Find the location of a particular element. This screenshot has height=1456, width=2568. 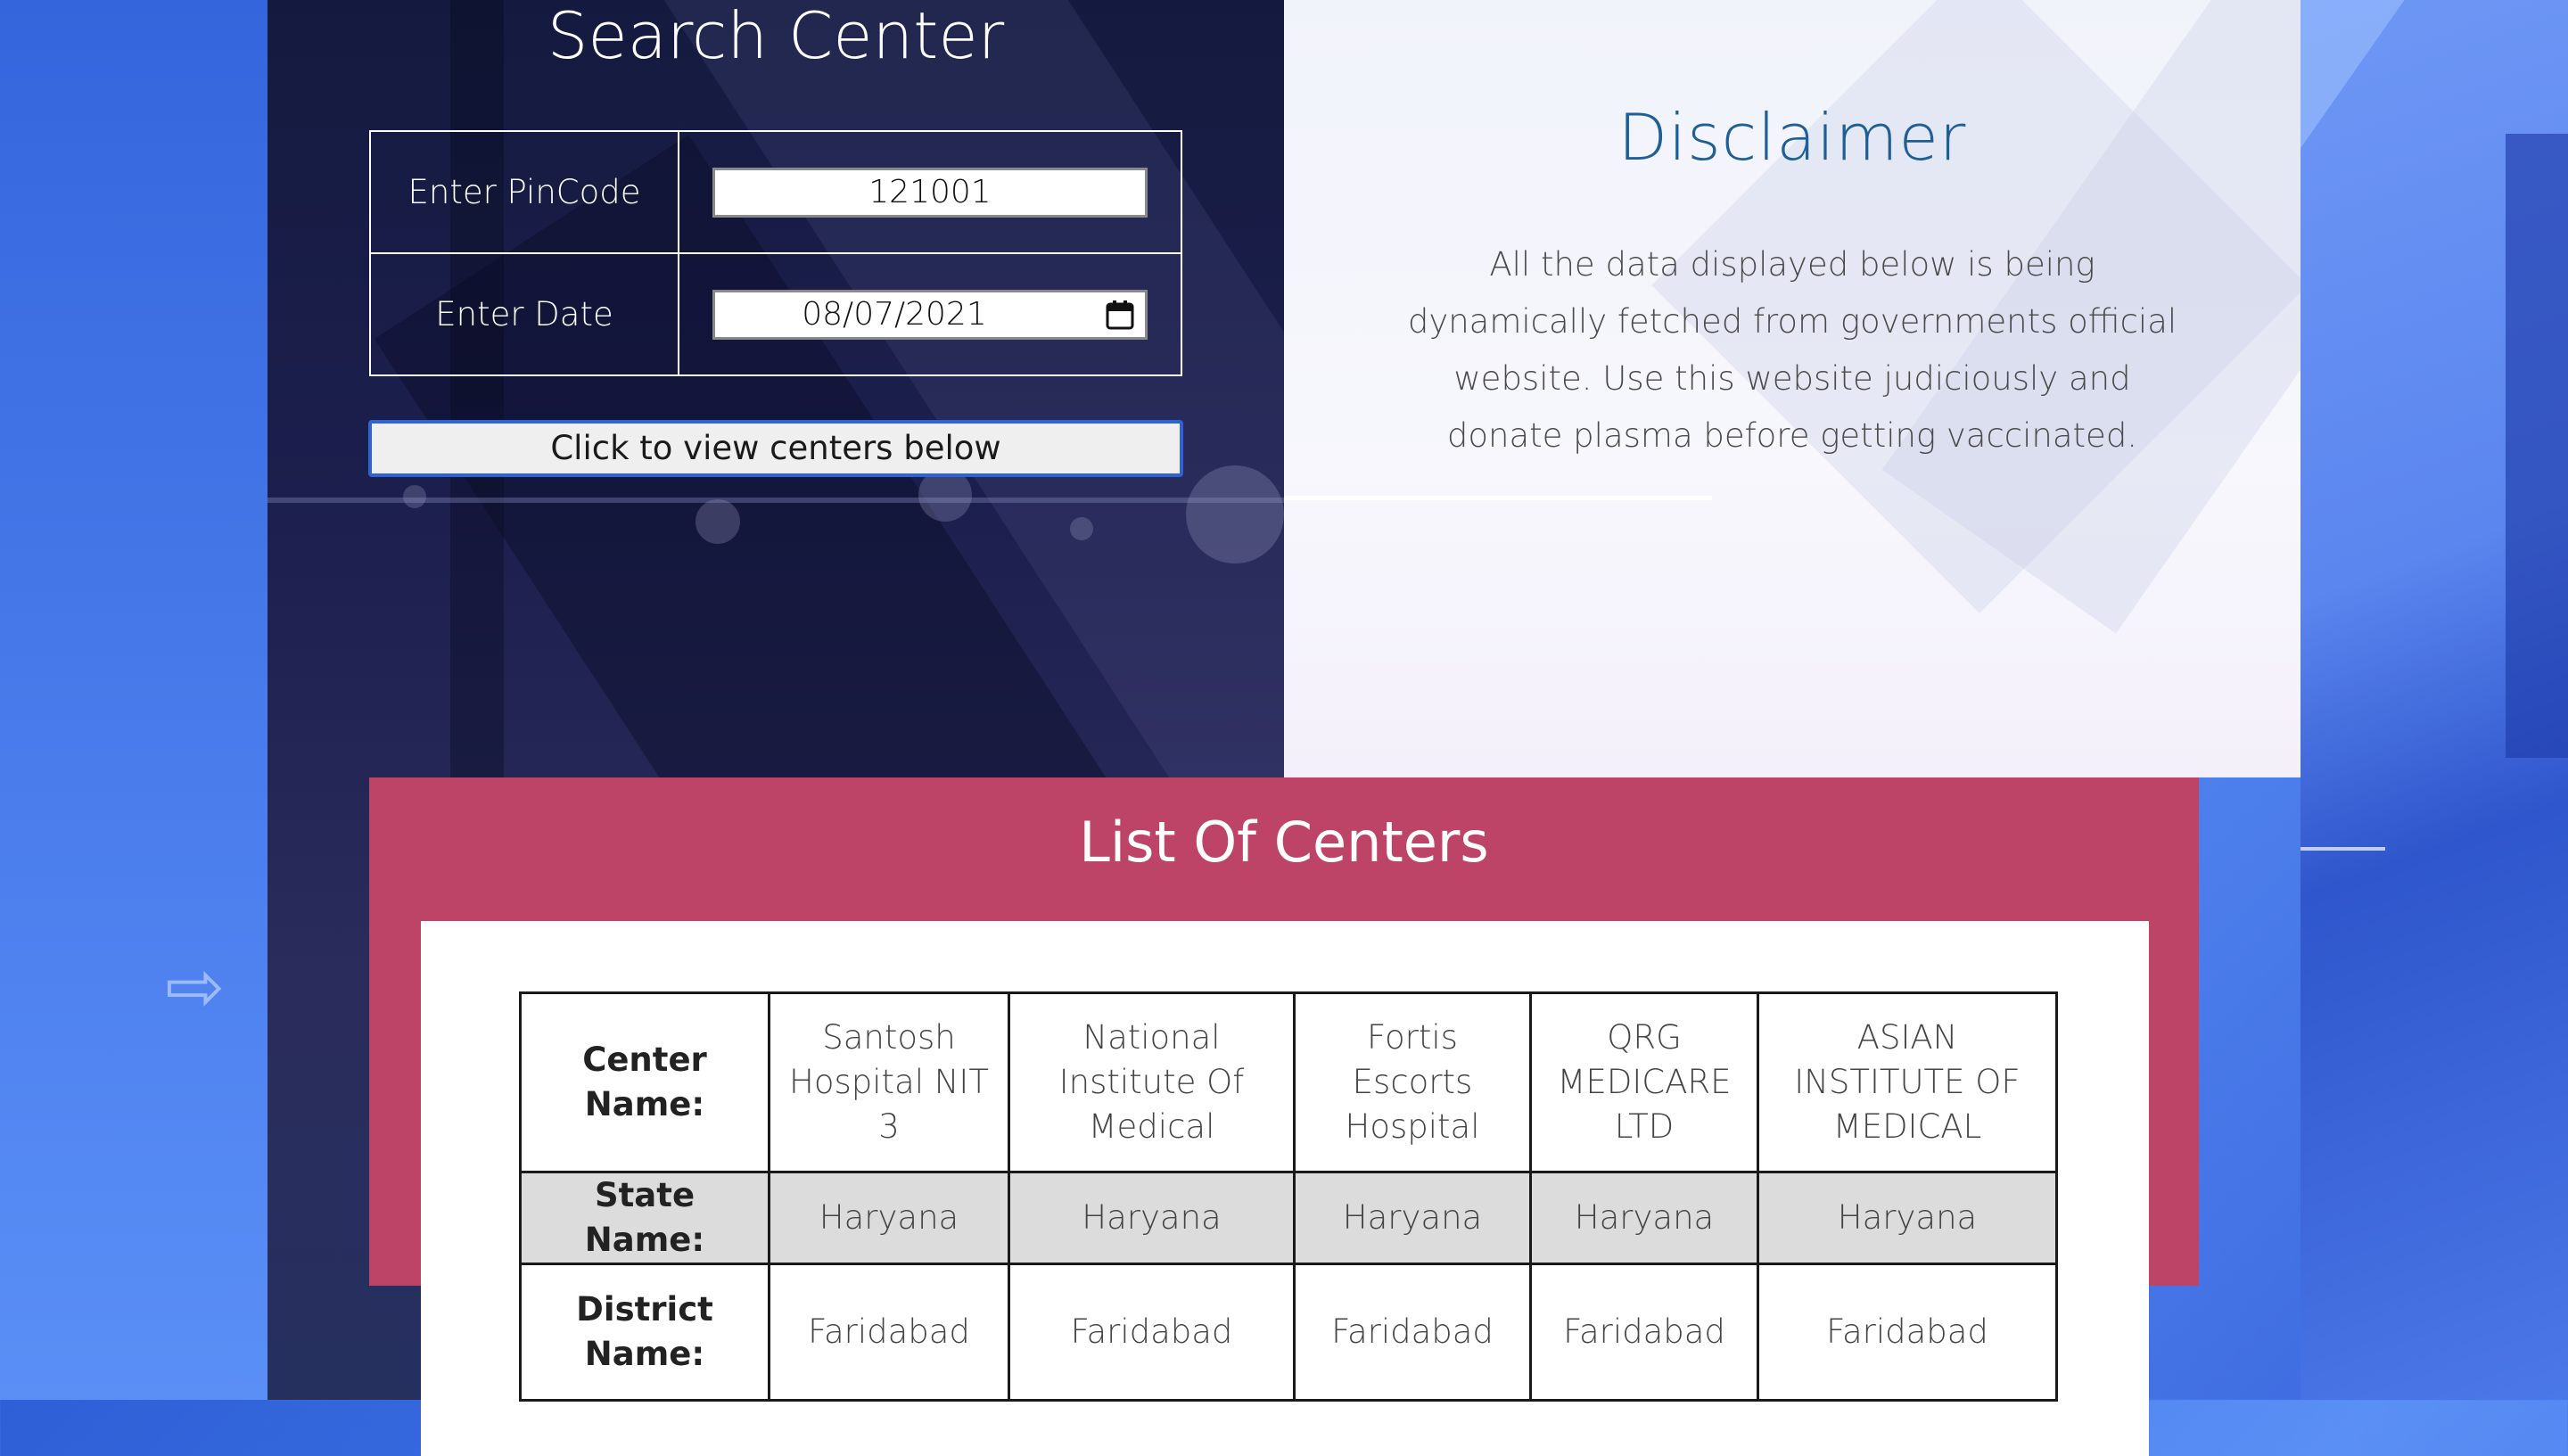

background-left is located at coordinates (134, 700).